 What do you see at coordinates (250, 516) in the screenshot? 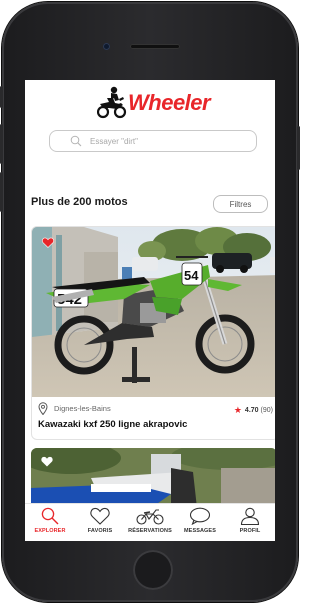
I see `user-icon` at bounding box center [250, 516].